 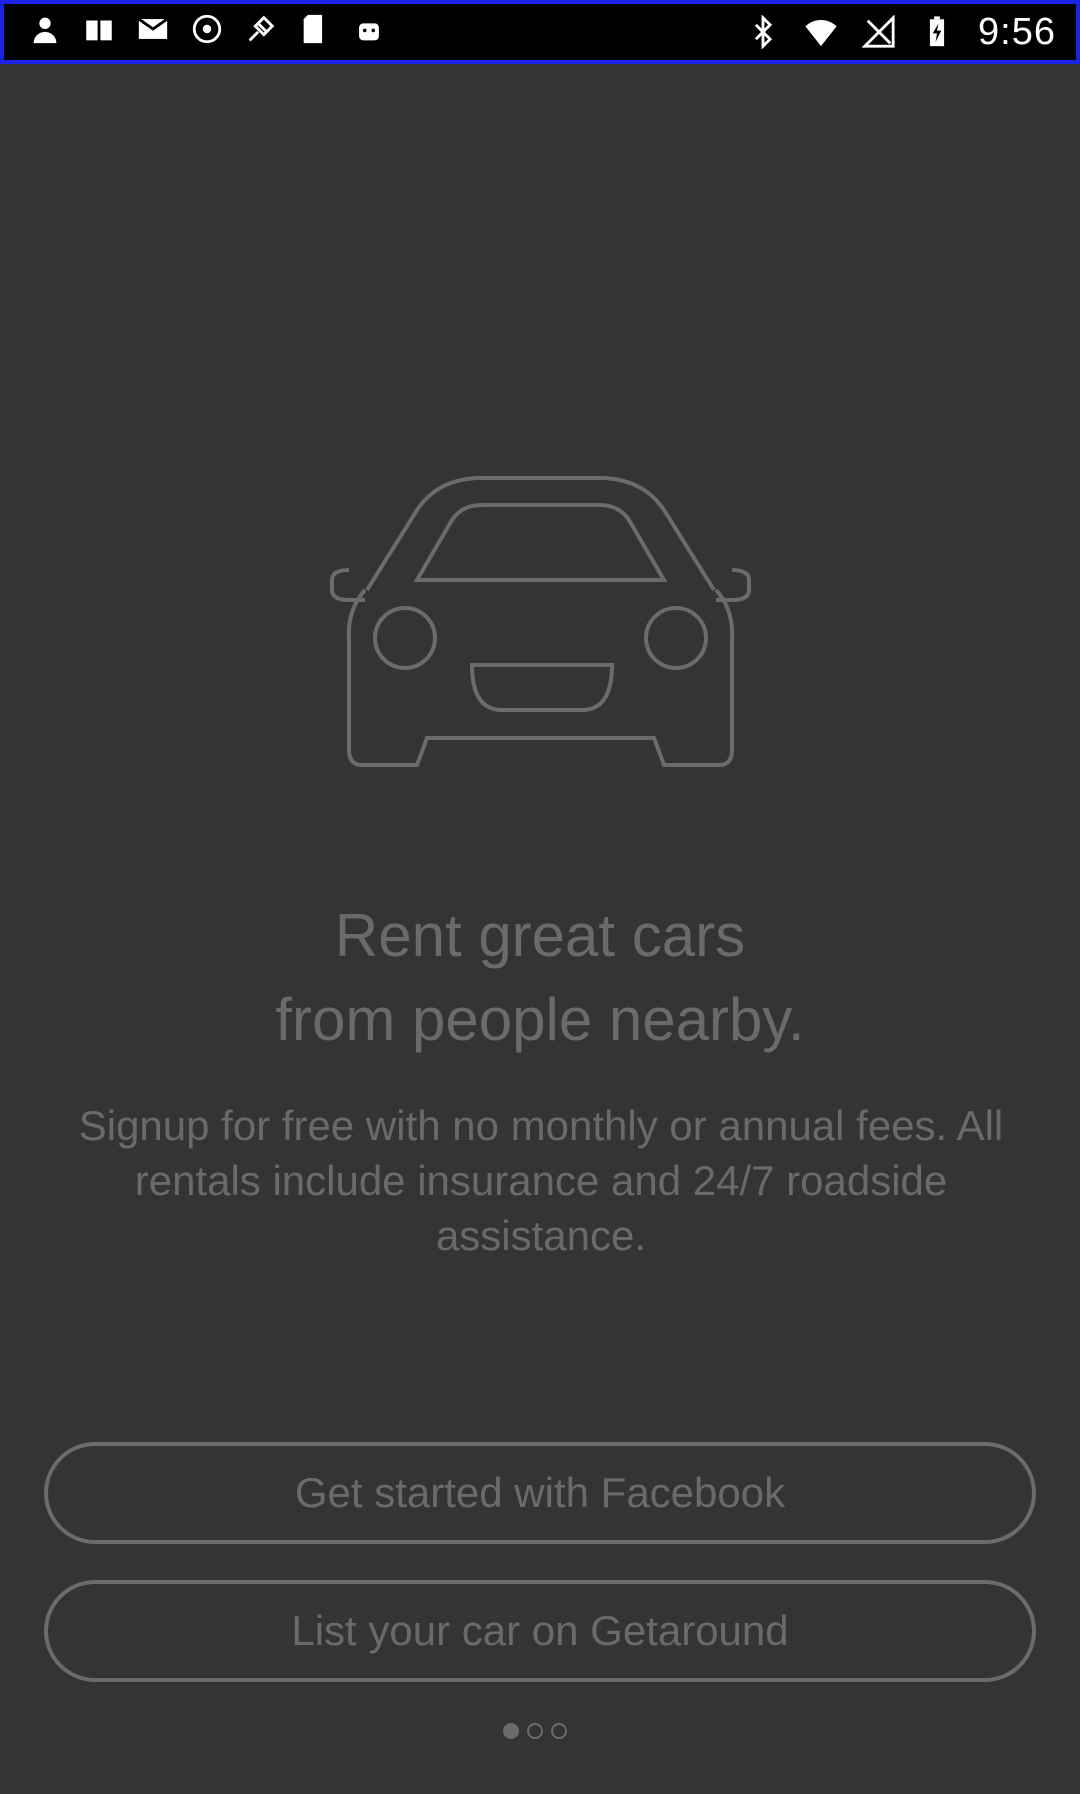 What do you see at coordinates (937, 31) in the screenshot?
I see `battery-charging-icon` at bounding box center [937, 31].